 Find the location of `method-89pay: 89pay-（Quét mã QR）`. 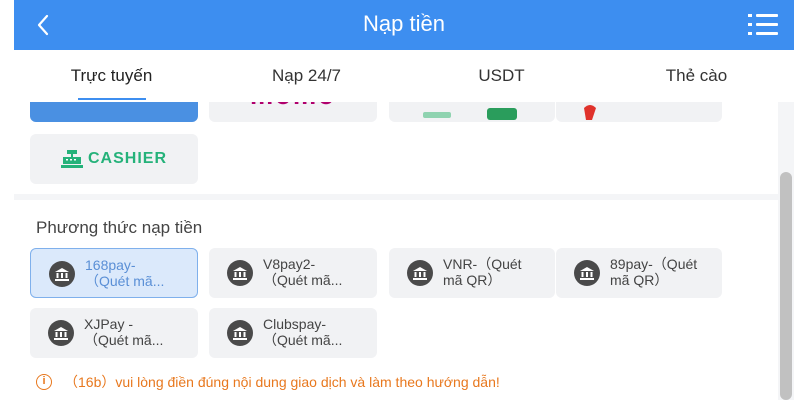

method-89pay: 89pay-（Quét mã QR） is located at coordinates (639, 273).